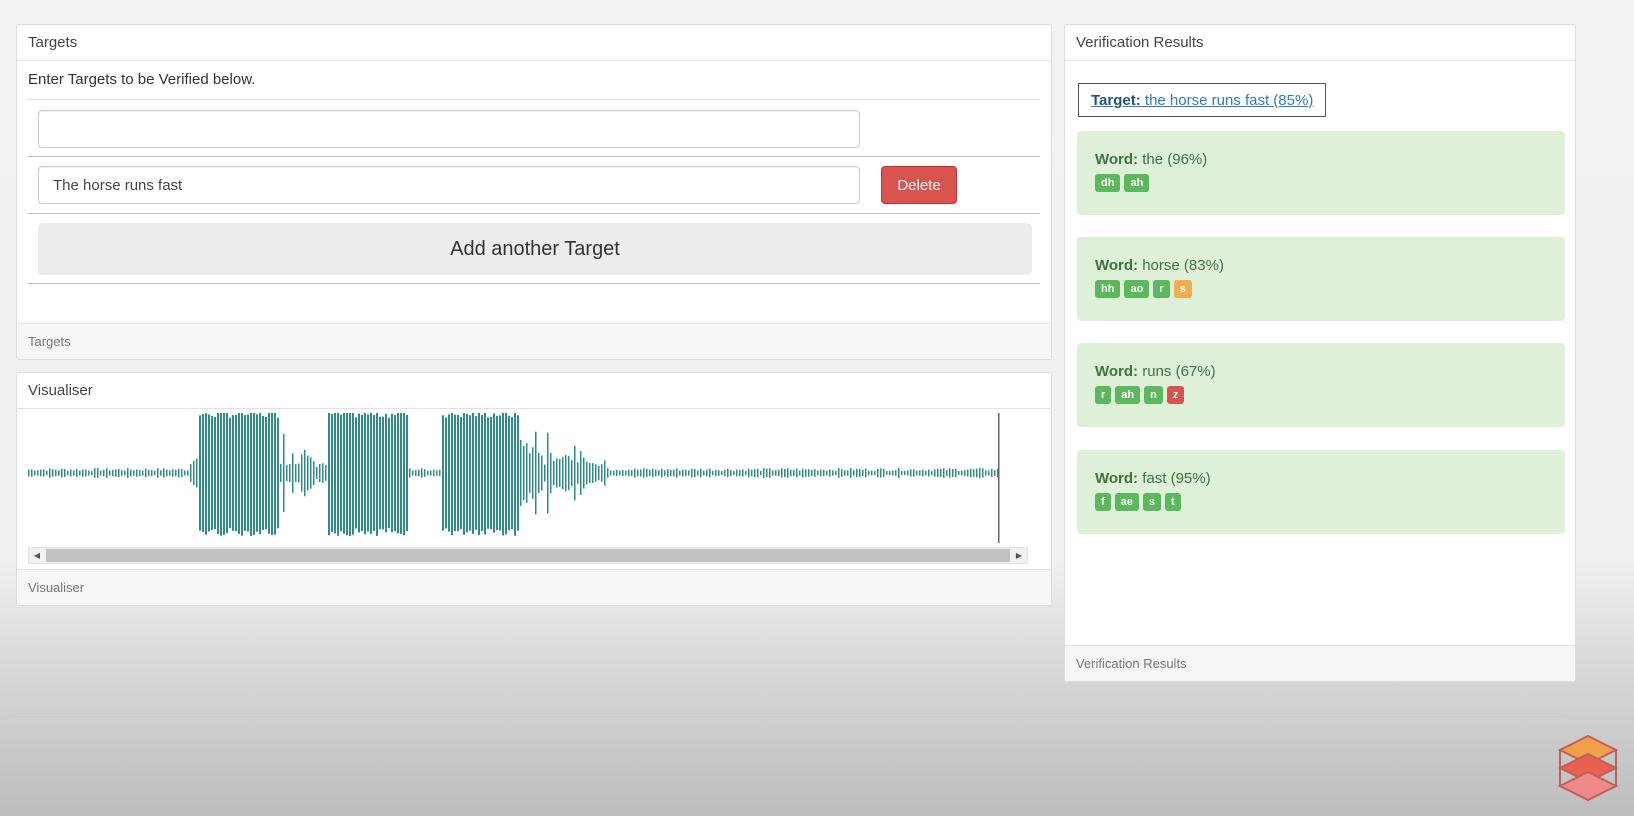 The height and width of the screenshot is (816, 1634). I want to click on phoneme-badge: z, so click(1175, 395).